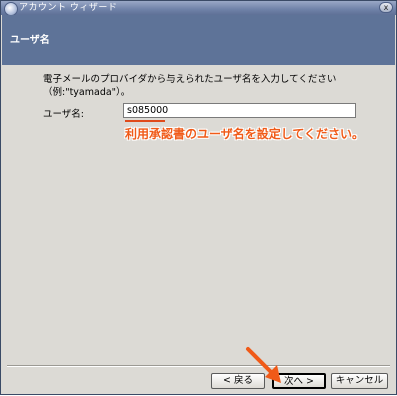  I want to click on annotation-arrow-icon, so click(263, 365).